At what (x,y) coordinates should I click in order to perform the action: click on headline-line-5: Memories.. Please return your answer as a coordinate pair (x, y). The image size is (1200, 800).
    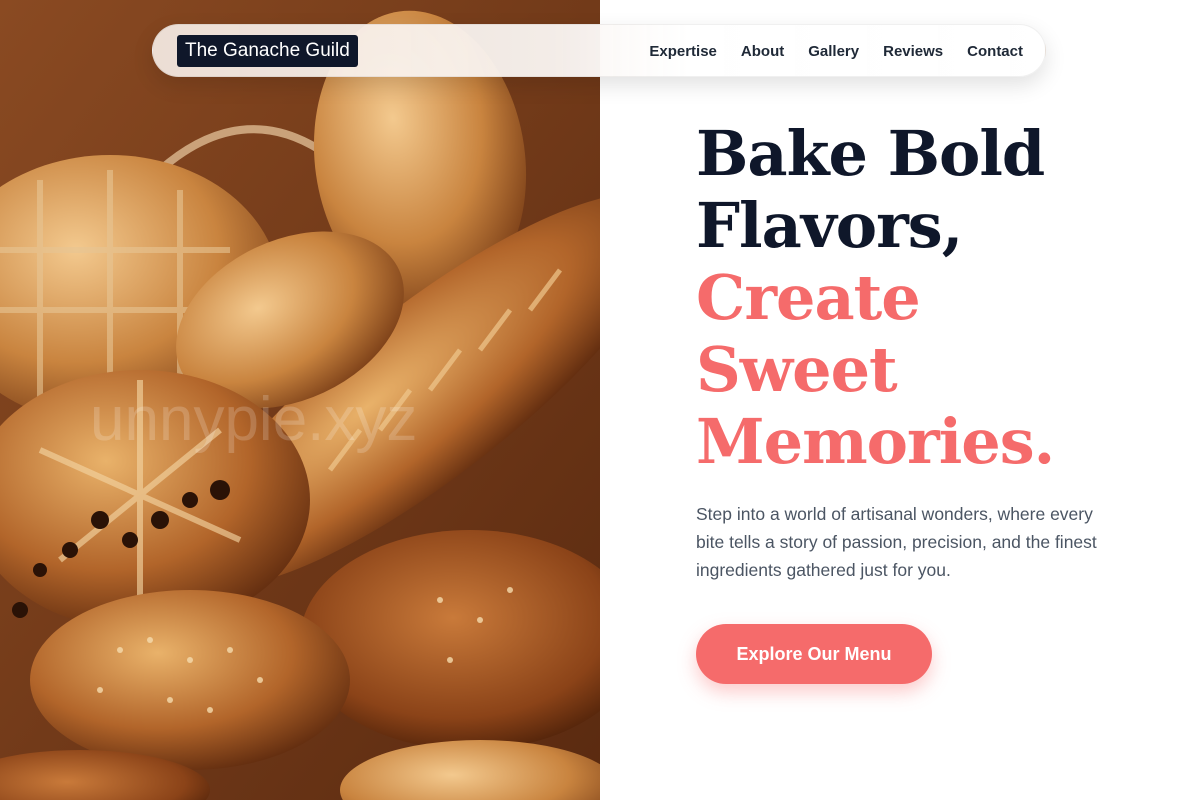
    Looking at the image, I should click on (875, 441).